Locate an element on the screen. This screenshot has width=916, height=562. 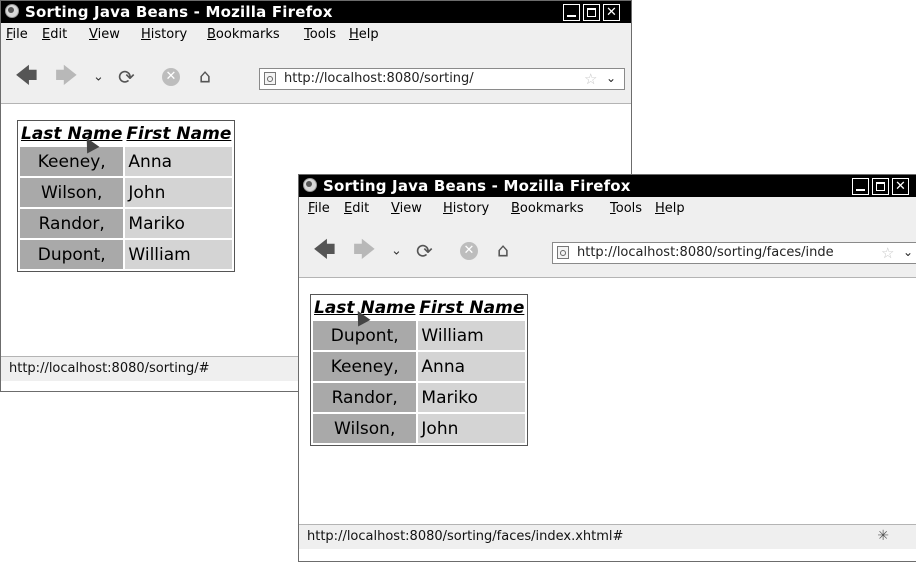
url-text: http://localhost:8080/sorting/faces/inde is located at coordinates (705, 252).